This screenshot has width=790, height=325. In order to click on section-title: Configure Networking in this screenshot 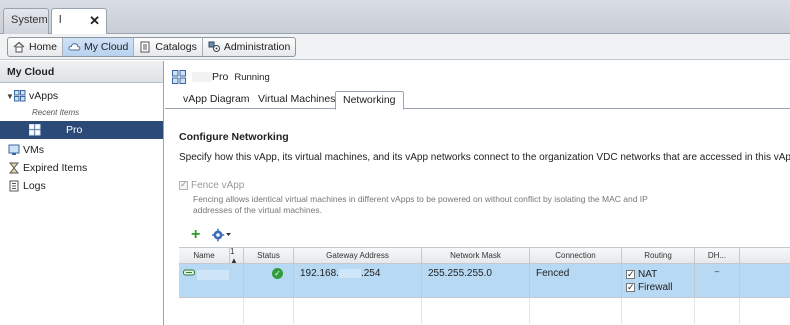, I will do `click(234, 137)`.